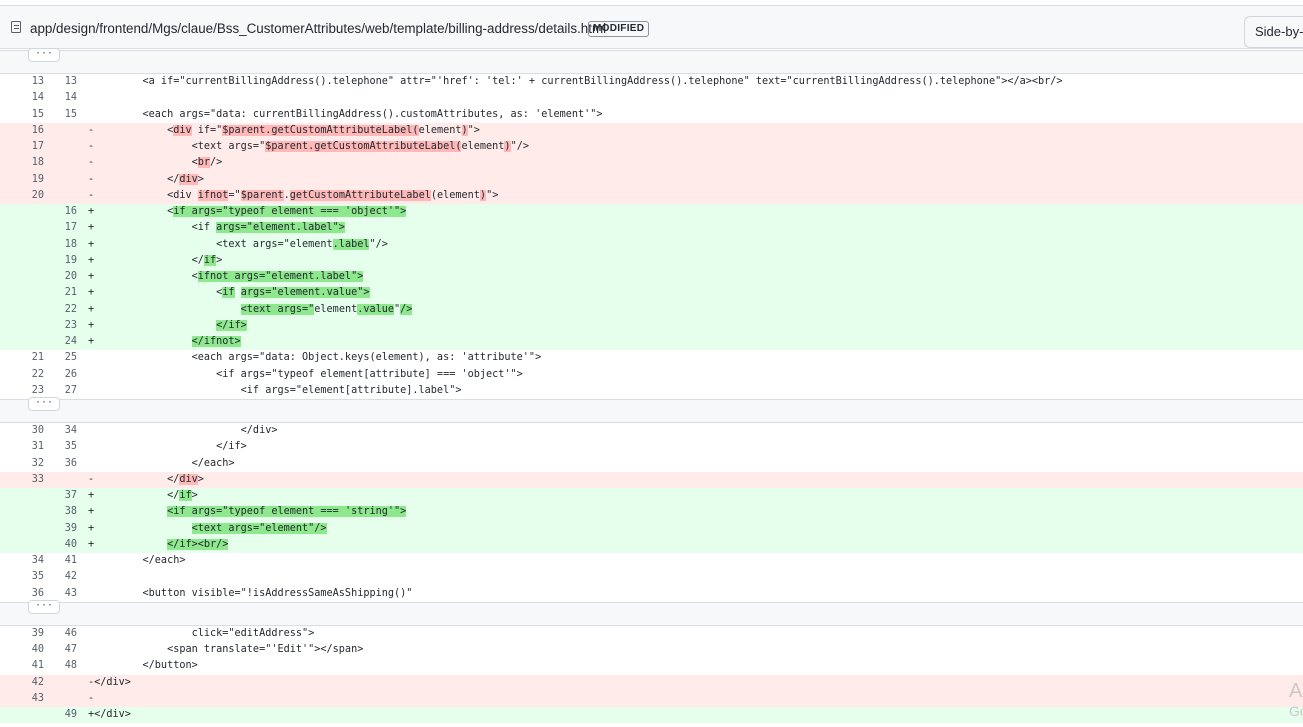 The image size is (1303, 727). Describe the element at coordinates (695, 244) in the screenshot. I see `code-line: + <text args="element.label"/>` at that location.